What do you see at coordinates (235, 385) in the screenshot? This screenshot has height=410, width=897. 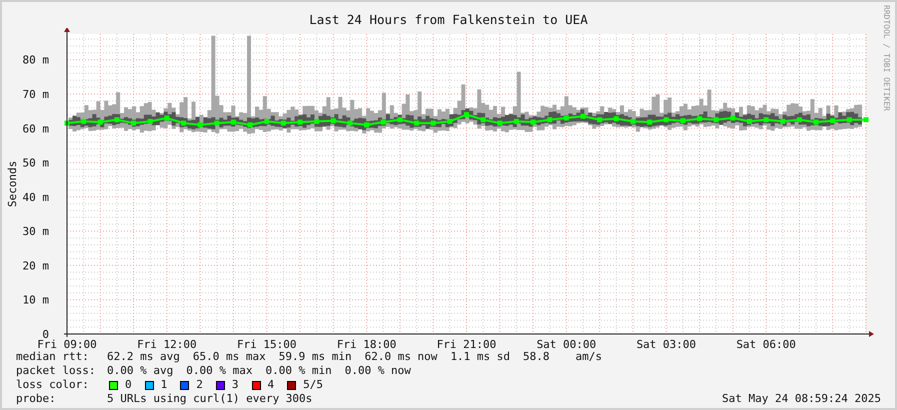 I see `legend-value: 3` at bounding box center [235, 385].